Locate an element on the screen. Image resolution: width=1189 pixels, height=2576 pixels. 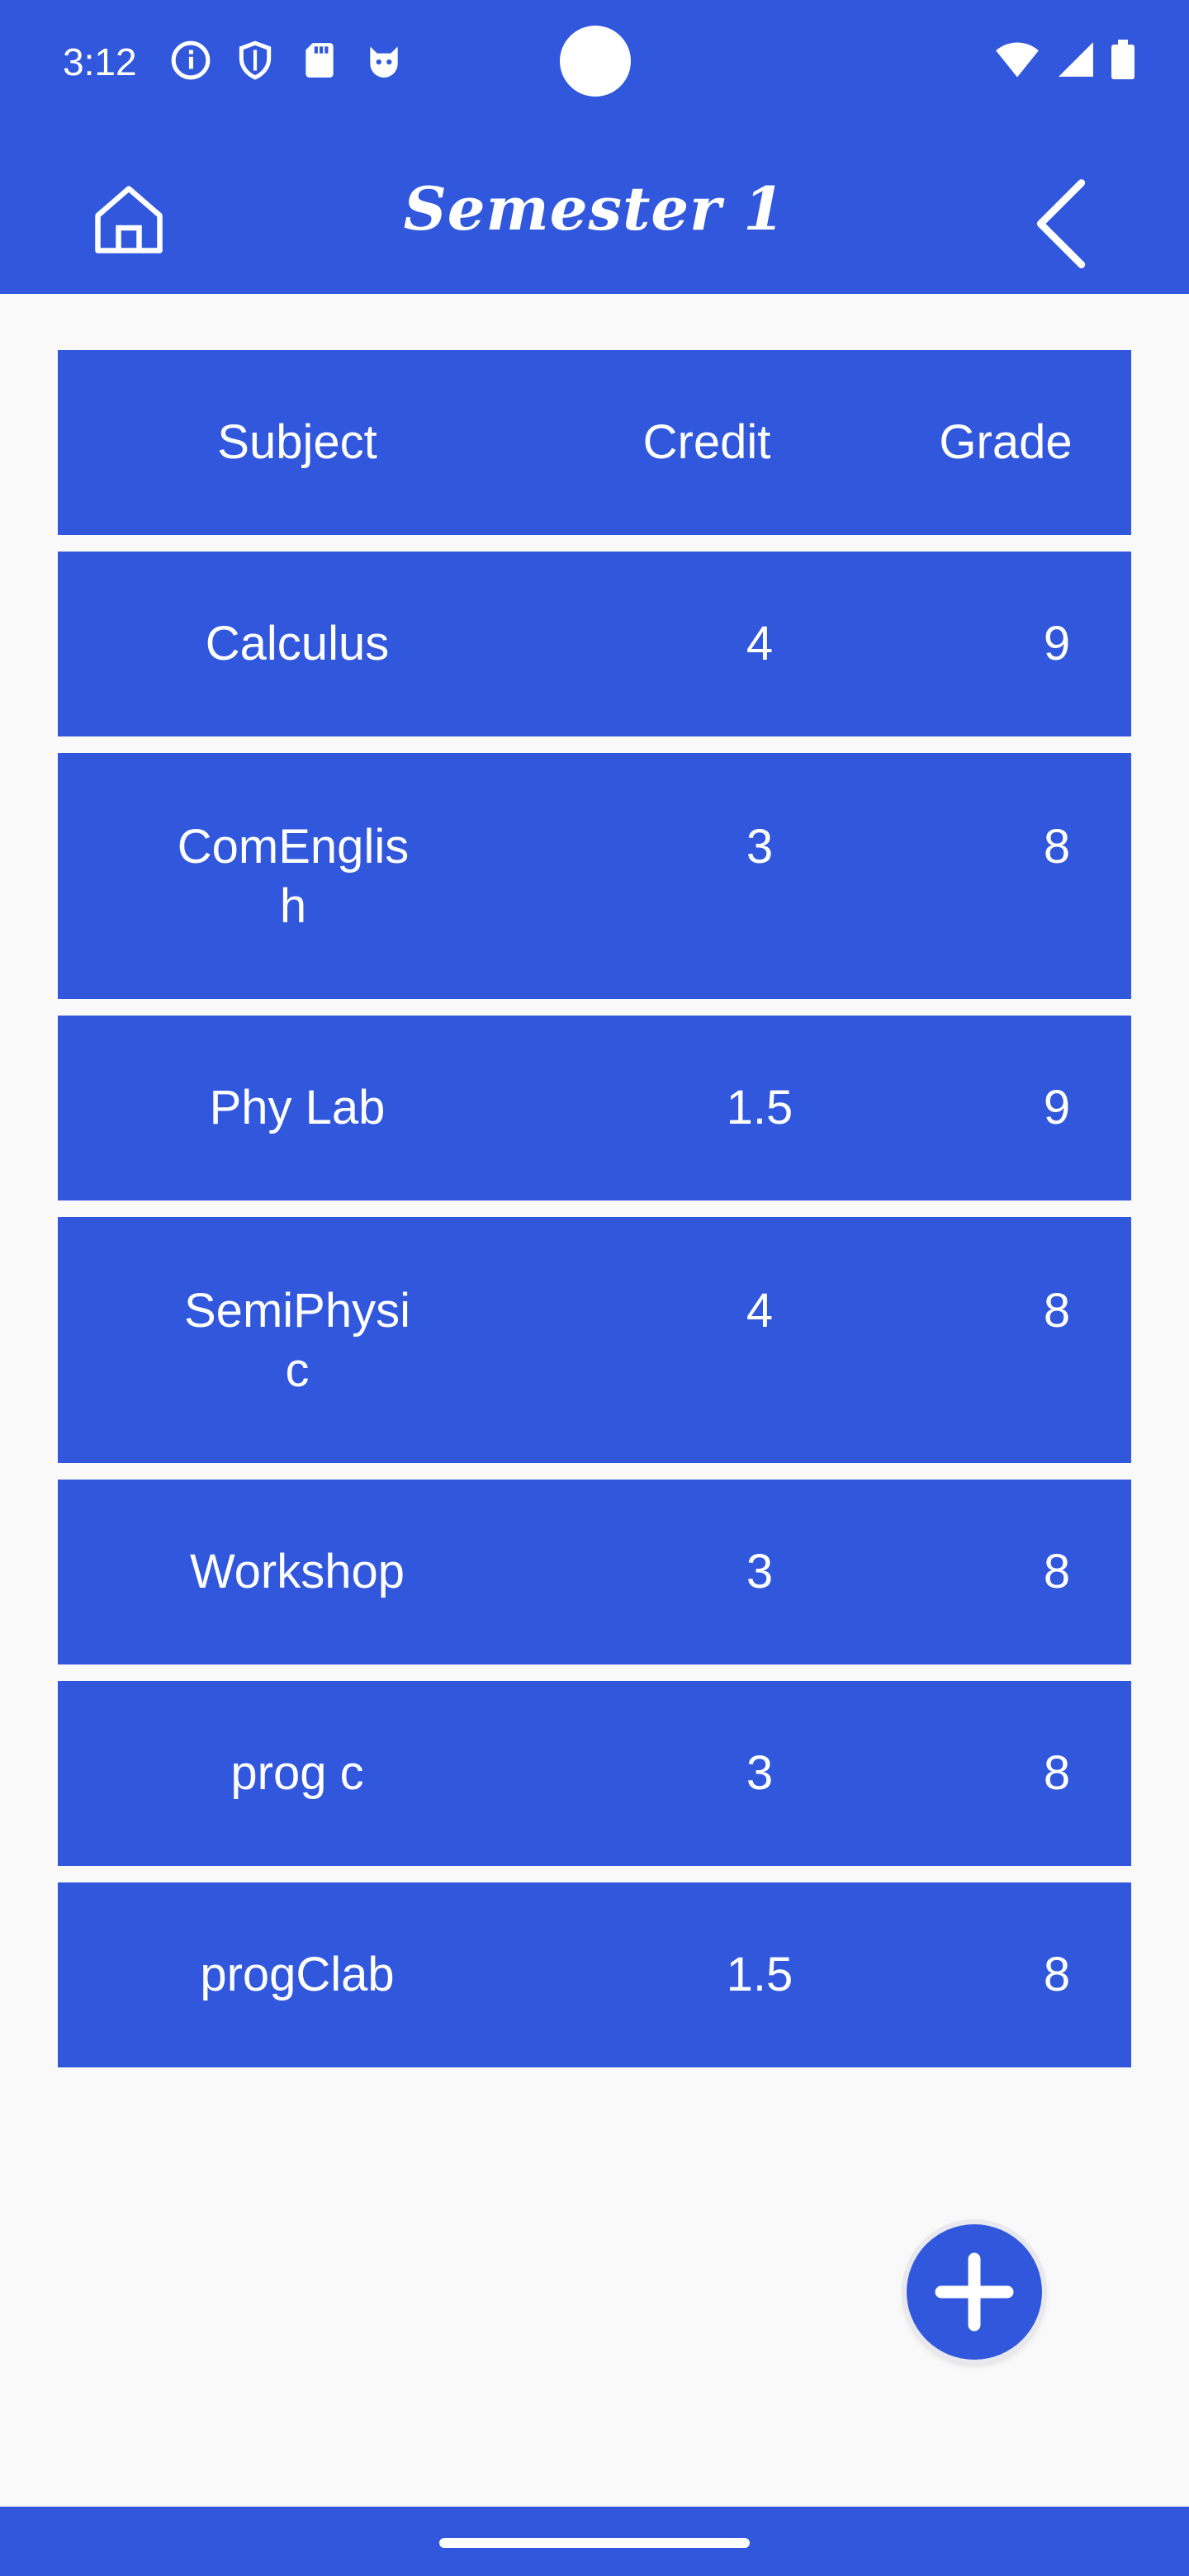
header-credit: Credit is located at coordinates (706, 442).